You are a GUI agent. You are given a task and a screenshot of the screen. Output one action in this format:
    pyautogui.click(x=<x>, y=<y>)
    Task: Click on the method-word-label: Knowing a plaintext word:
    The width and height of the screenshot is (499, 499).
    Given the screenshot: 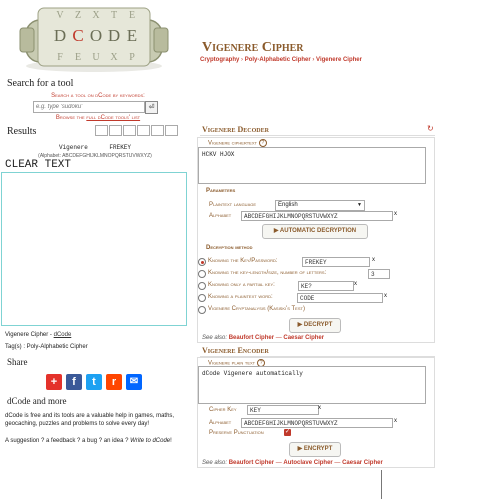 What is the action you would take?
    pyautogui.click(x=240, y=297)
    